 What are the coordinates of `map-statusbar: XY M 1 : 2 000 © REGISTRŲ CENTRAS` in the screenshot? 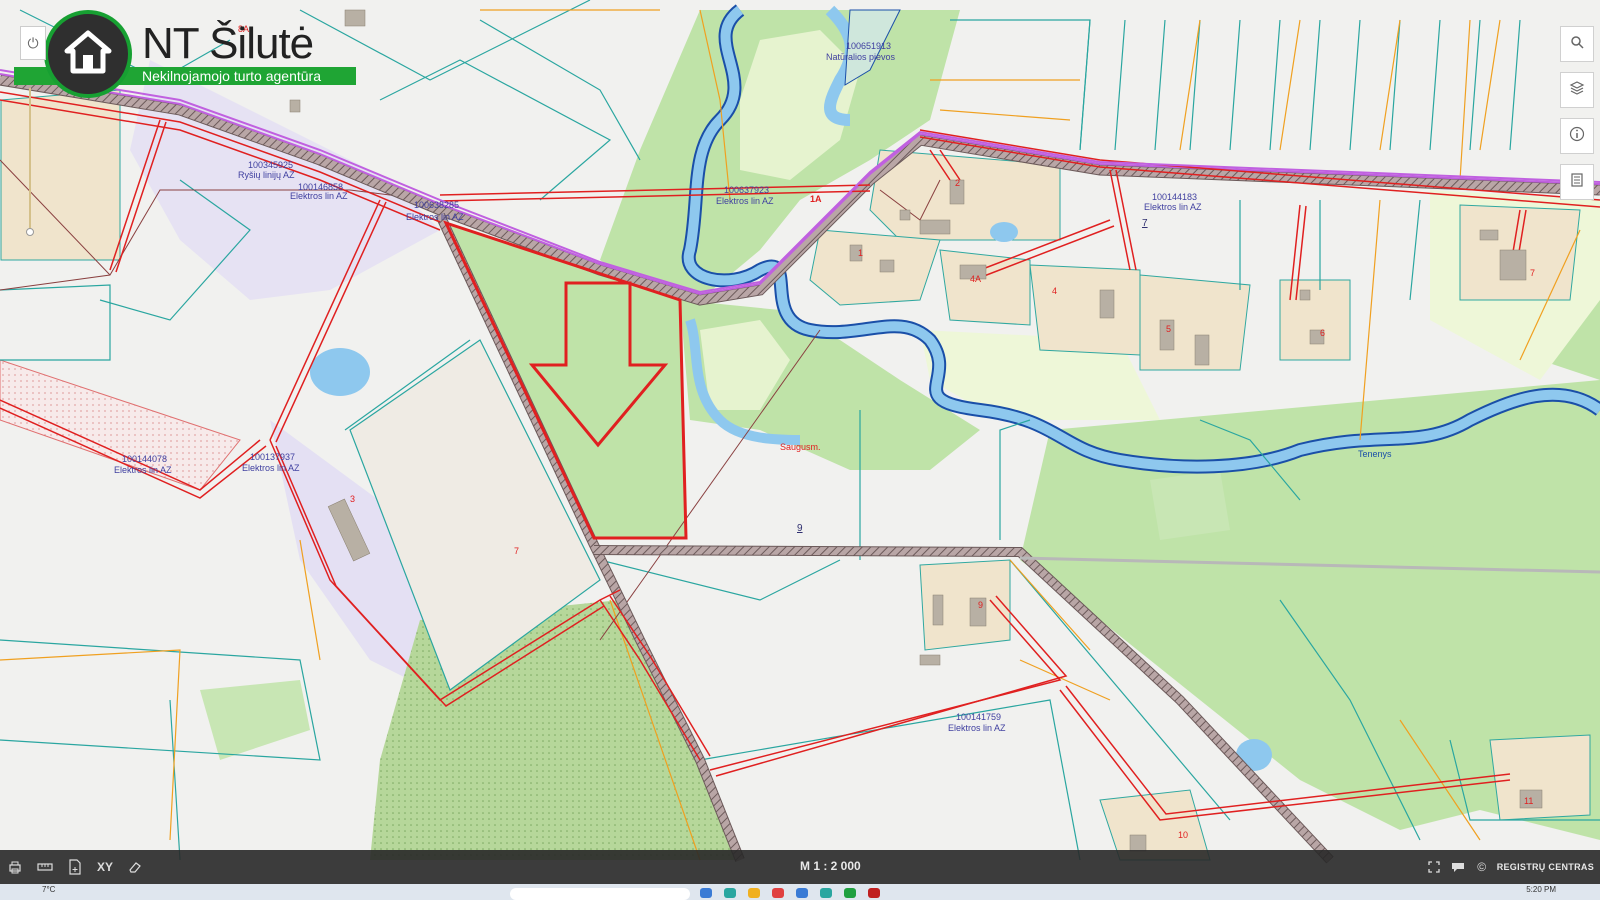 It's located at (800, 867).